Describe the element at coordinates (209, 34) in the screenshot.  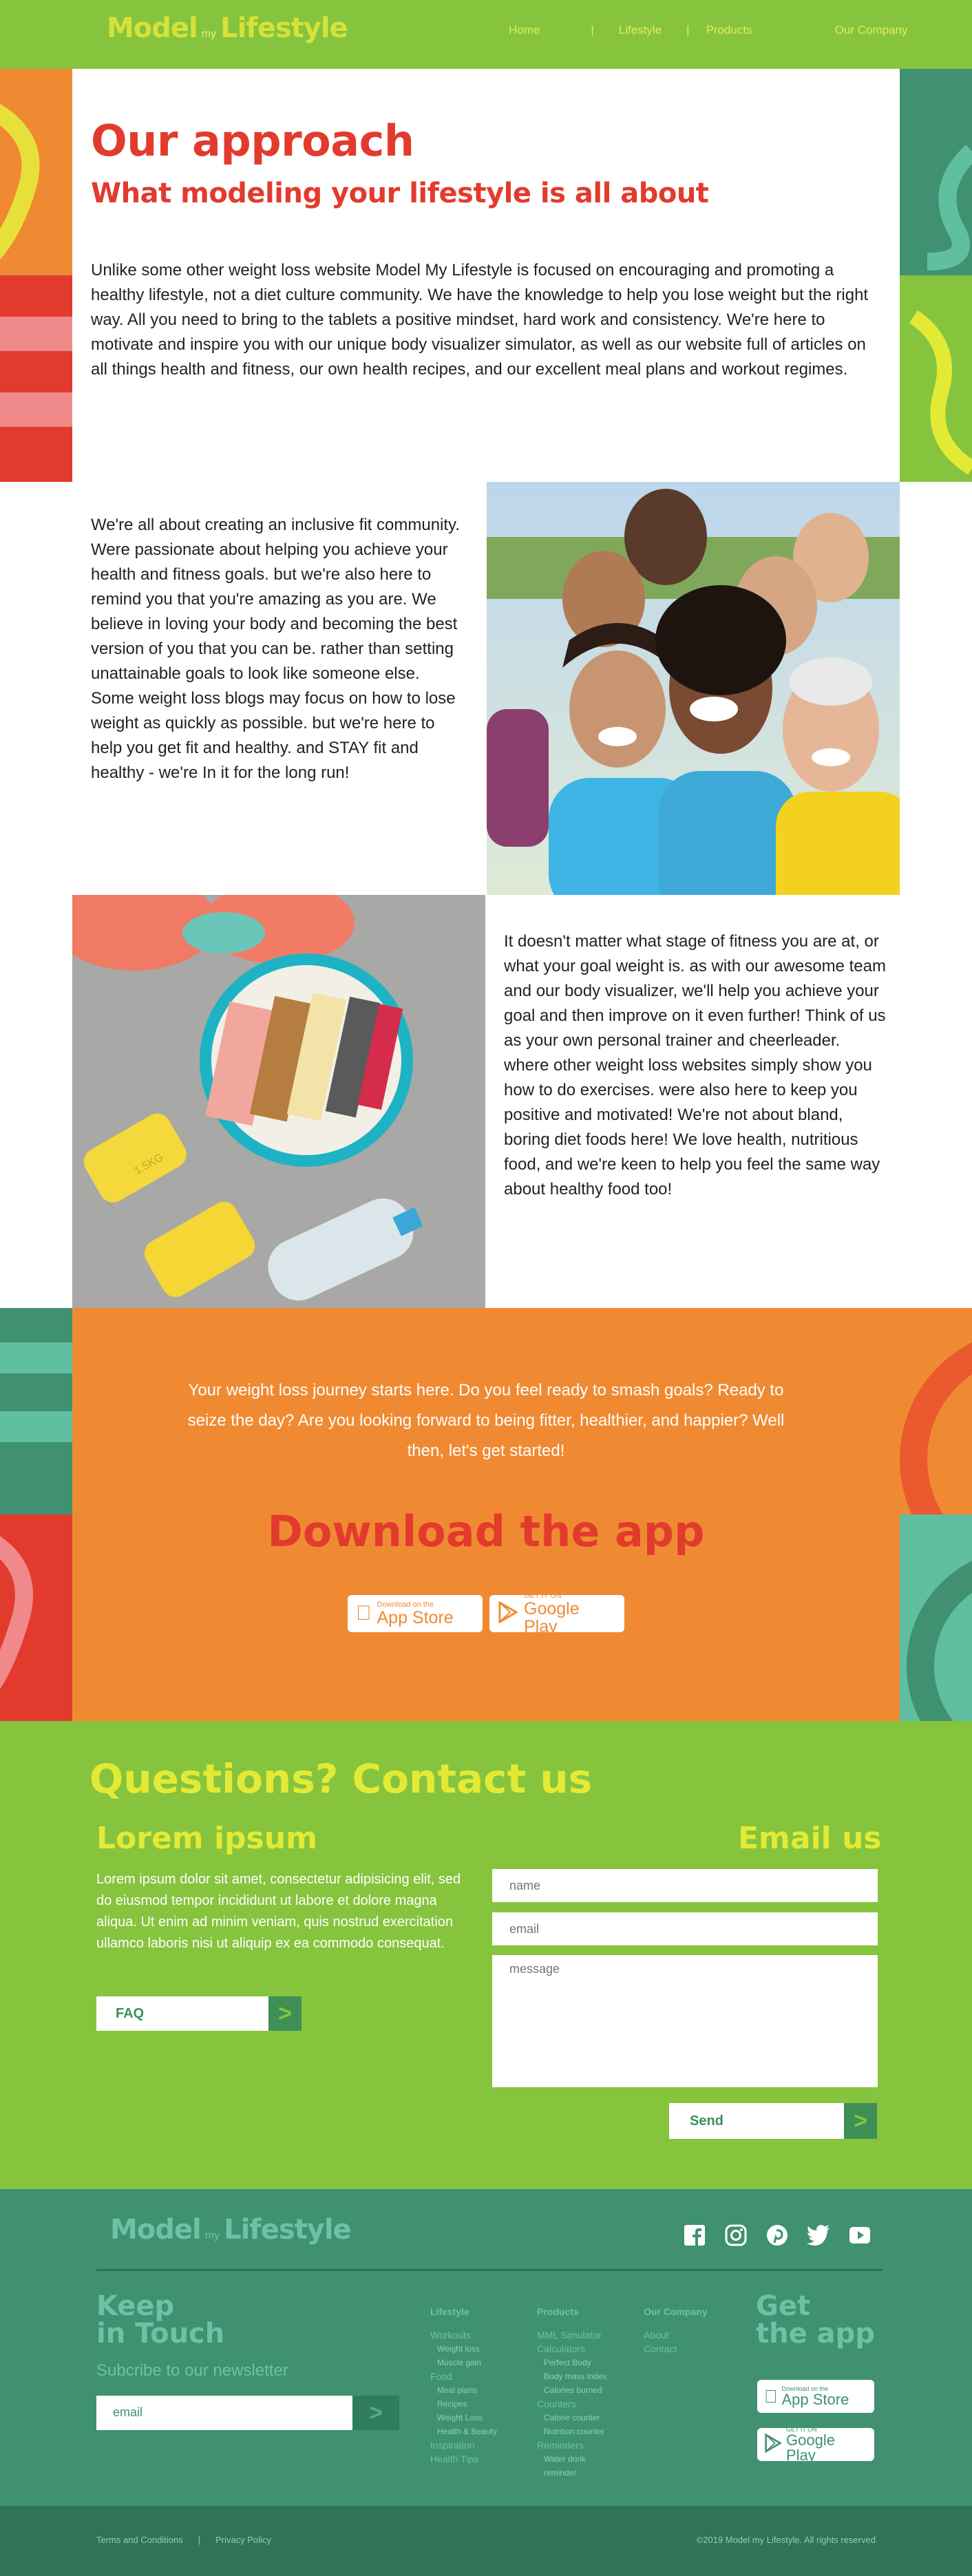
I see `logo-word-my: my` at that location.